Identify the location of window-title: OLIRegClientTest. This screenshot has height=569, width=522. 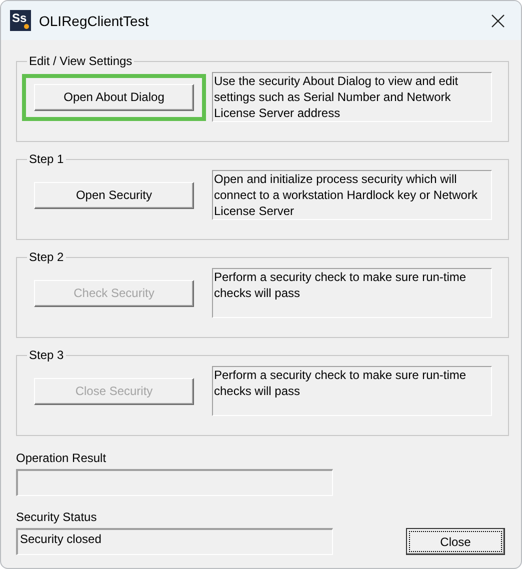
(94, 20).